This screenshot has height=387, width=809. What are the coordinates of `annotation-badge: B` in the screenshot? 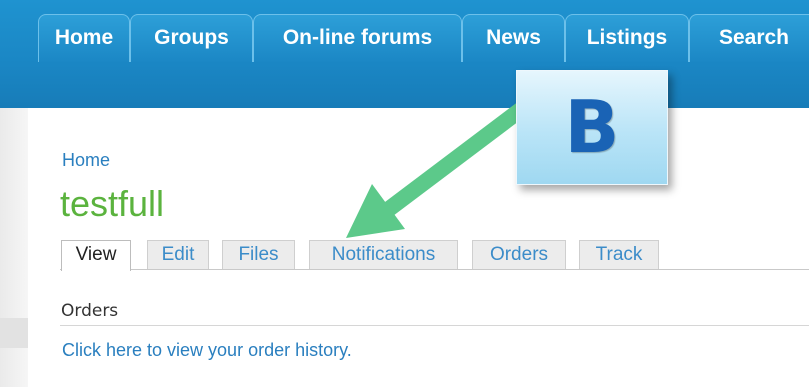 It's located at (592, 127).